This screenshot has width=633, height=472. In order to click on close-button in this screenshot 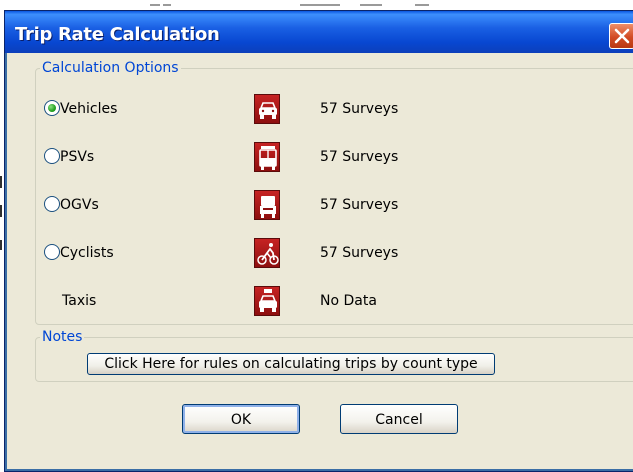, I will do `click(621, 36)`.